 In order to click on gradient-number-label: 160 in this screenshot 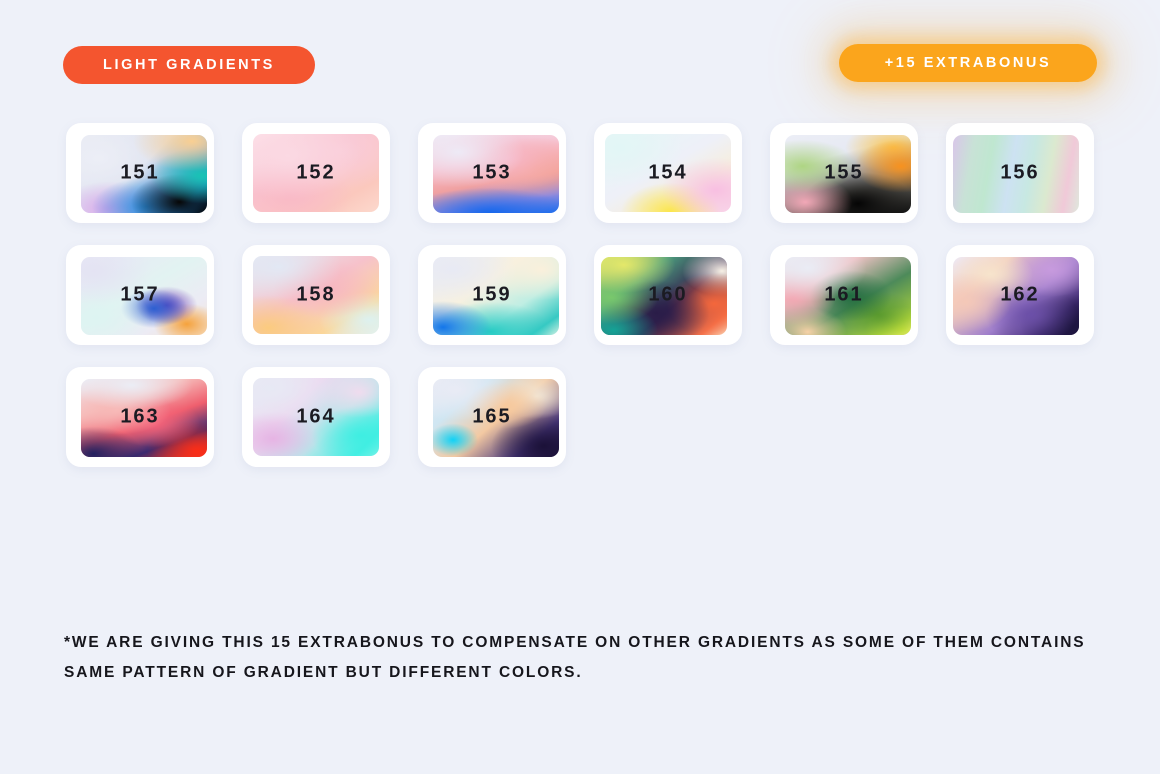, I will do `click(668, 294)`.